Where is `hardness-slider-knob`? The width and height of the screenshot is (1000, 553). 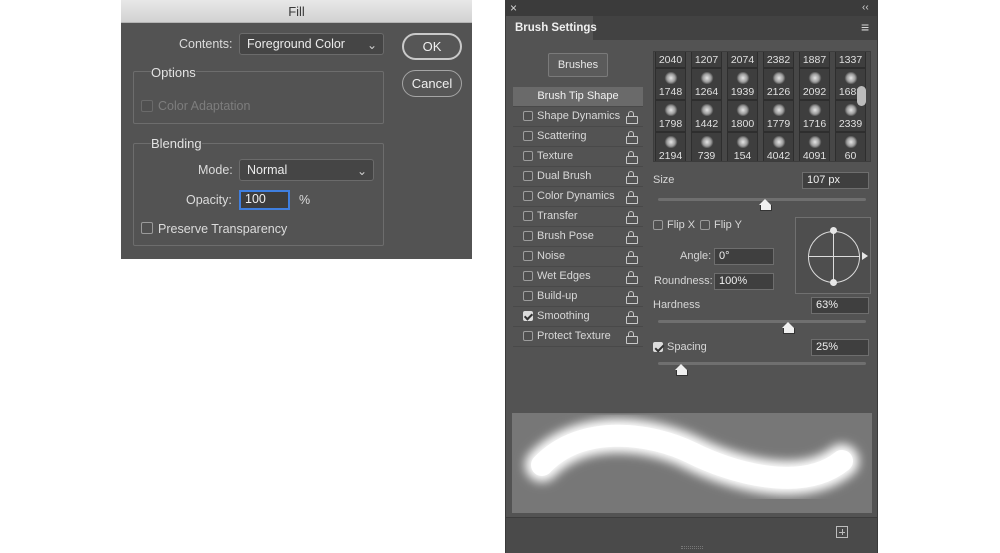
hardness-slider-knob is located at coordinates (788, 328).